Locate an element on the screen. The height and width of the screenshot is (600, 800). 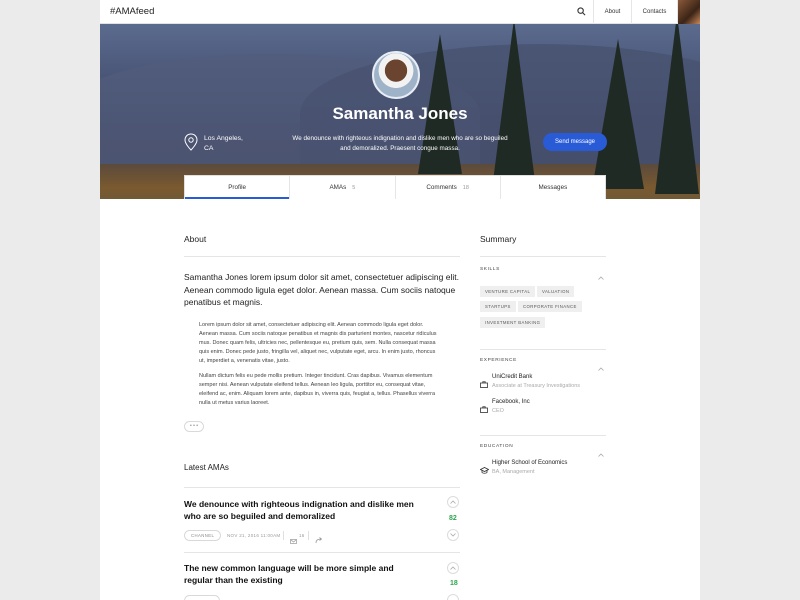
latest-amas-heading: Latest AMAs is located at coordinates (206, 467).